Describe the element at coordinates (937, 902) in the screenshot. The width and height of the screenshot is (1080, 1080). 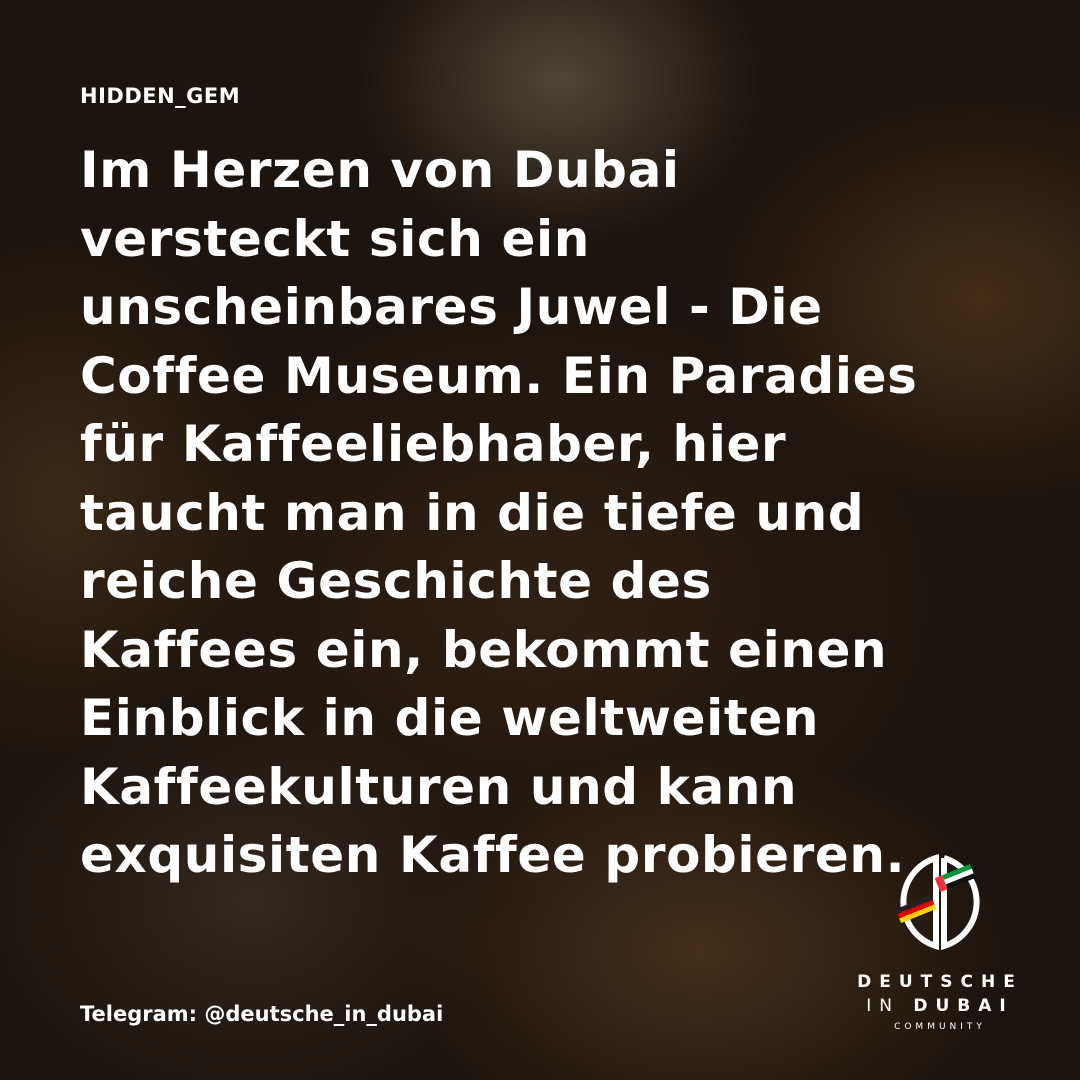
I see `logo-emblem-icon` at that location.